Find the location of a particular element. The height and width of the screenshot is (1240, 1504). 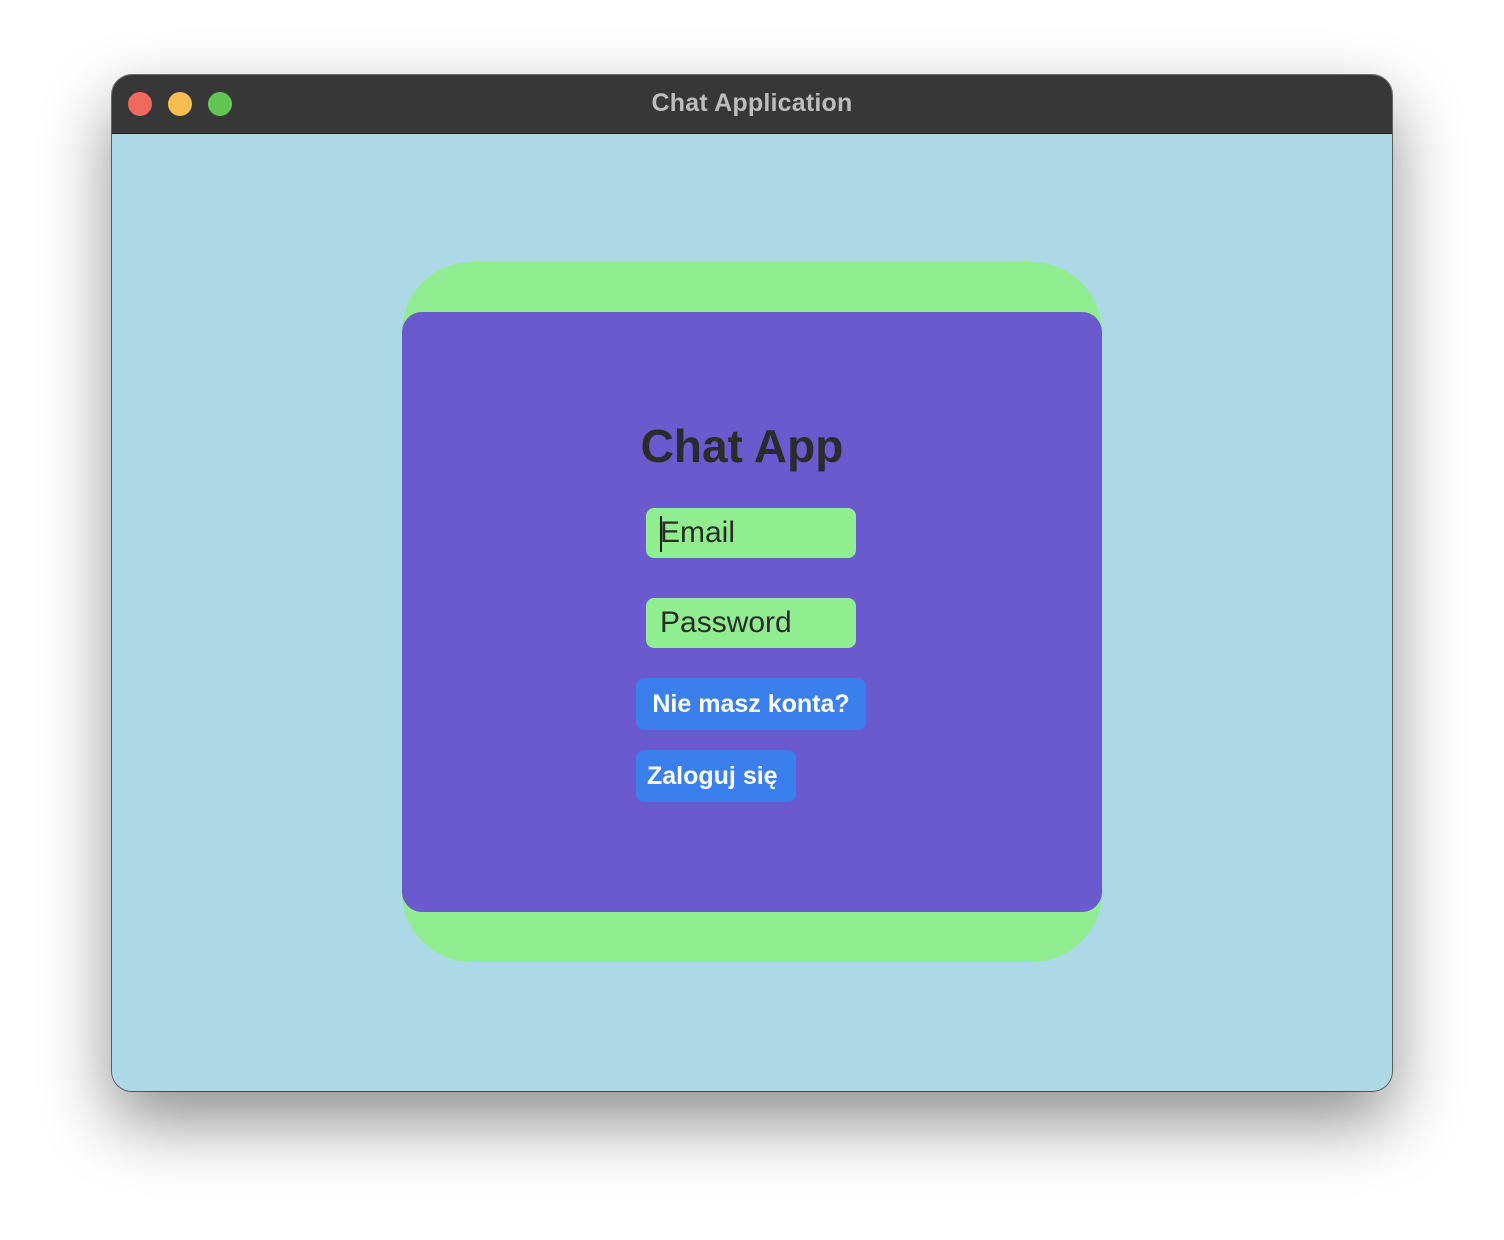

text-cursor is located at coordinates (661, 534).